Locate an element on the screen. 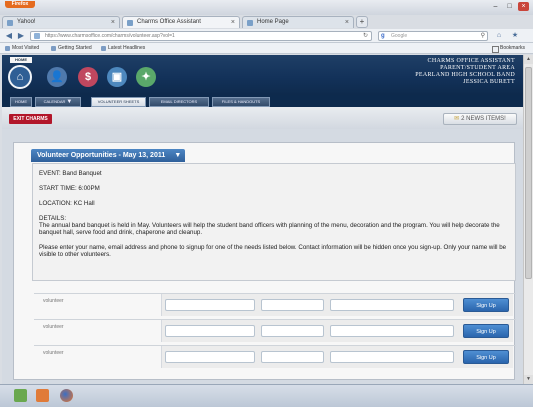  scroll-up-icon: ▲ is located at coordinates (528, 59).